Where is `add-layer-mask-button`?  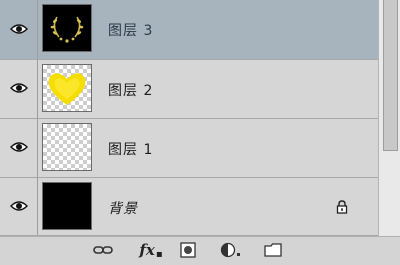
add-layer-mask-button is located at coordinates (188, 250).